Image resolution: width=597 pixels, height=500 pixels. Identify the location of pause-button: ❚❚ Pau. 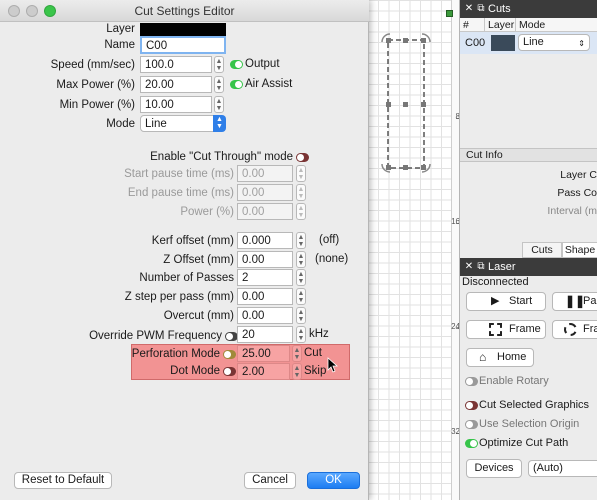
(574, 301).